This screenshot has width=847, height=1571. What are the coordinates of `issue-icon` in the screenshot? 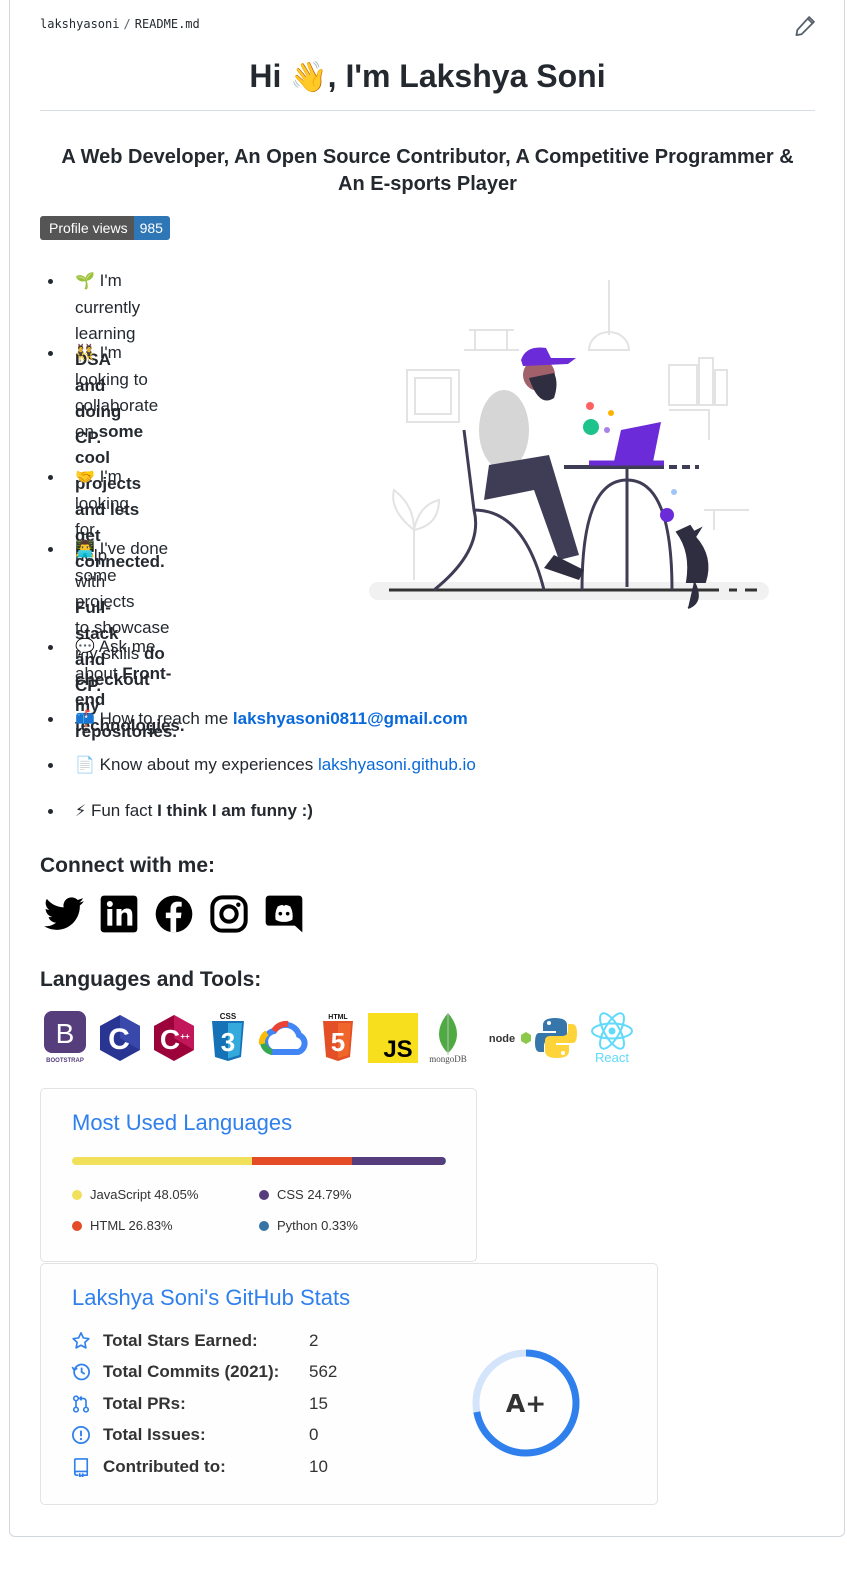 It's located at (81, 1435).